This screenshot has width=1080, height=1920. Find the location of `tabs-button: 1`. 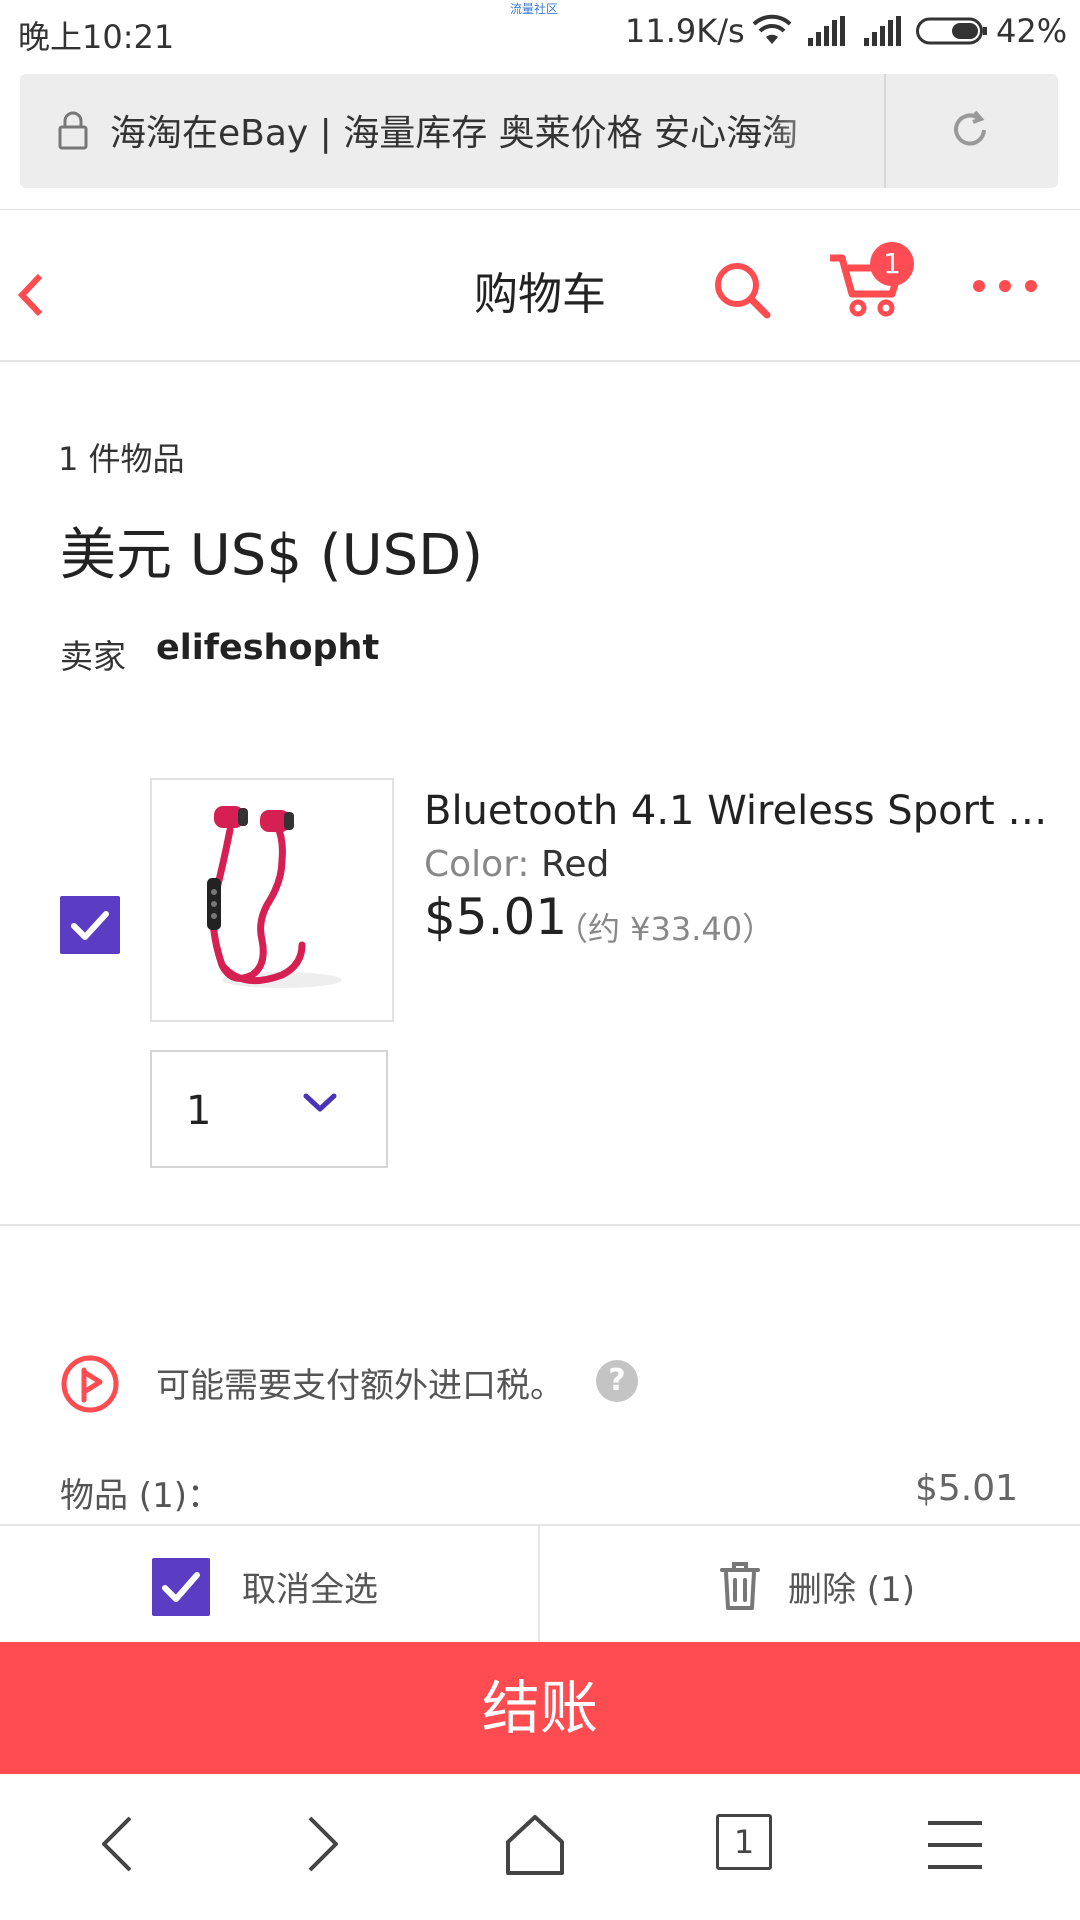

tabs-button: 1 is located at coordinates (744, 1842).